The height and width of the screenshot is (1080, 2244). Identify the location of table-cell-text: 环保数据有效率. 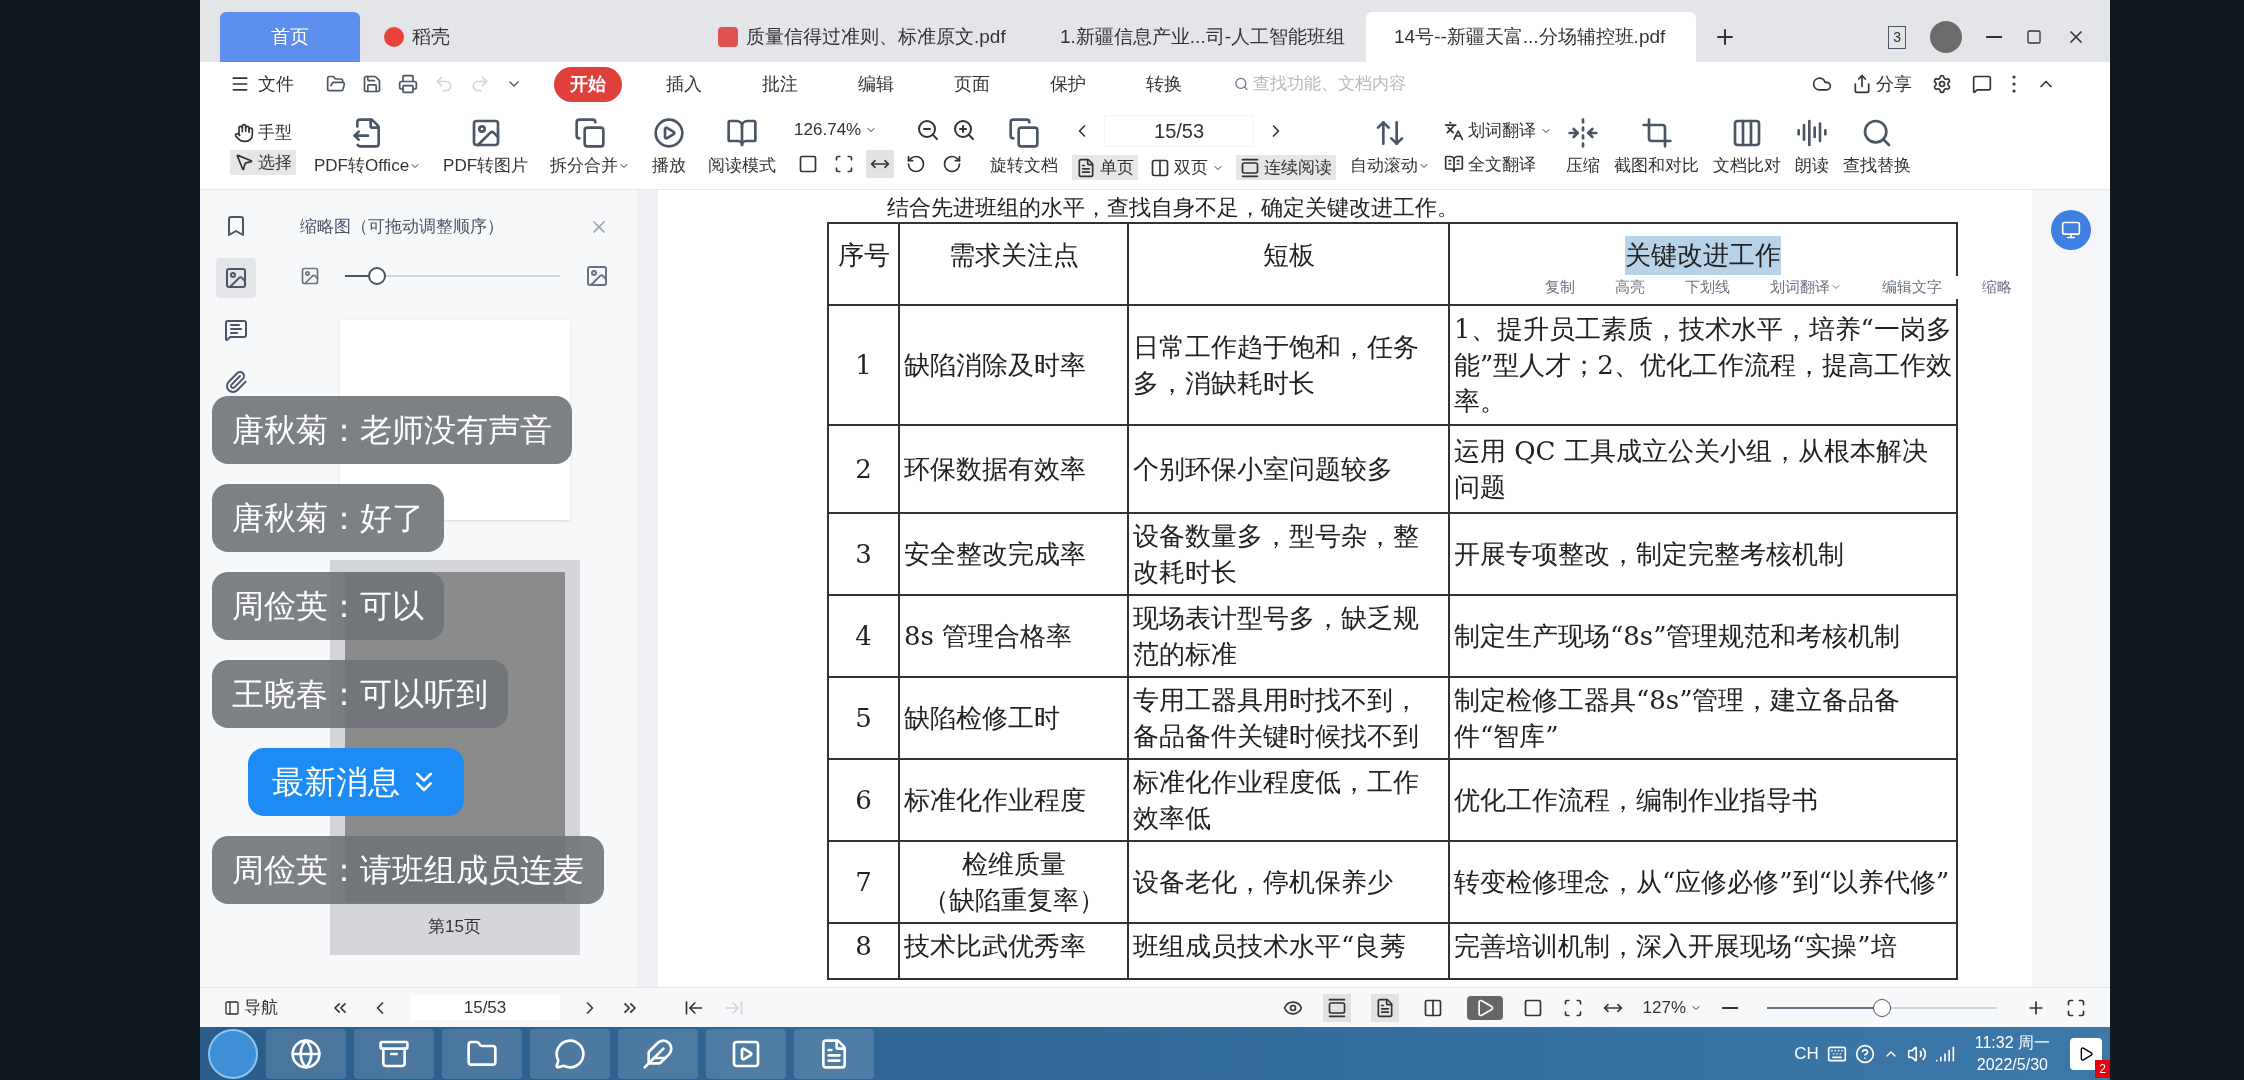
(995, 469).